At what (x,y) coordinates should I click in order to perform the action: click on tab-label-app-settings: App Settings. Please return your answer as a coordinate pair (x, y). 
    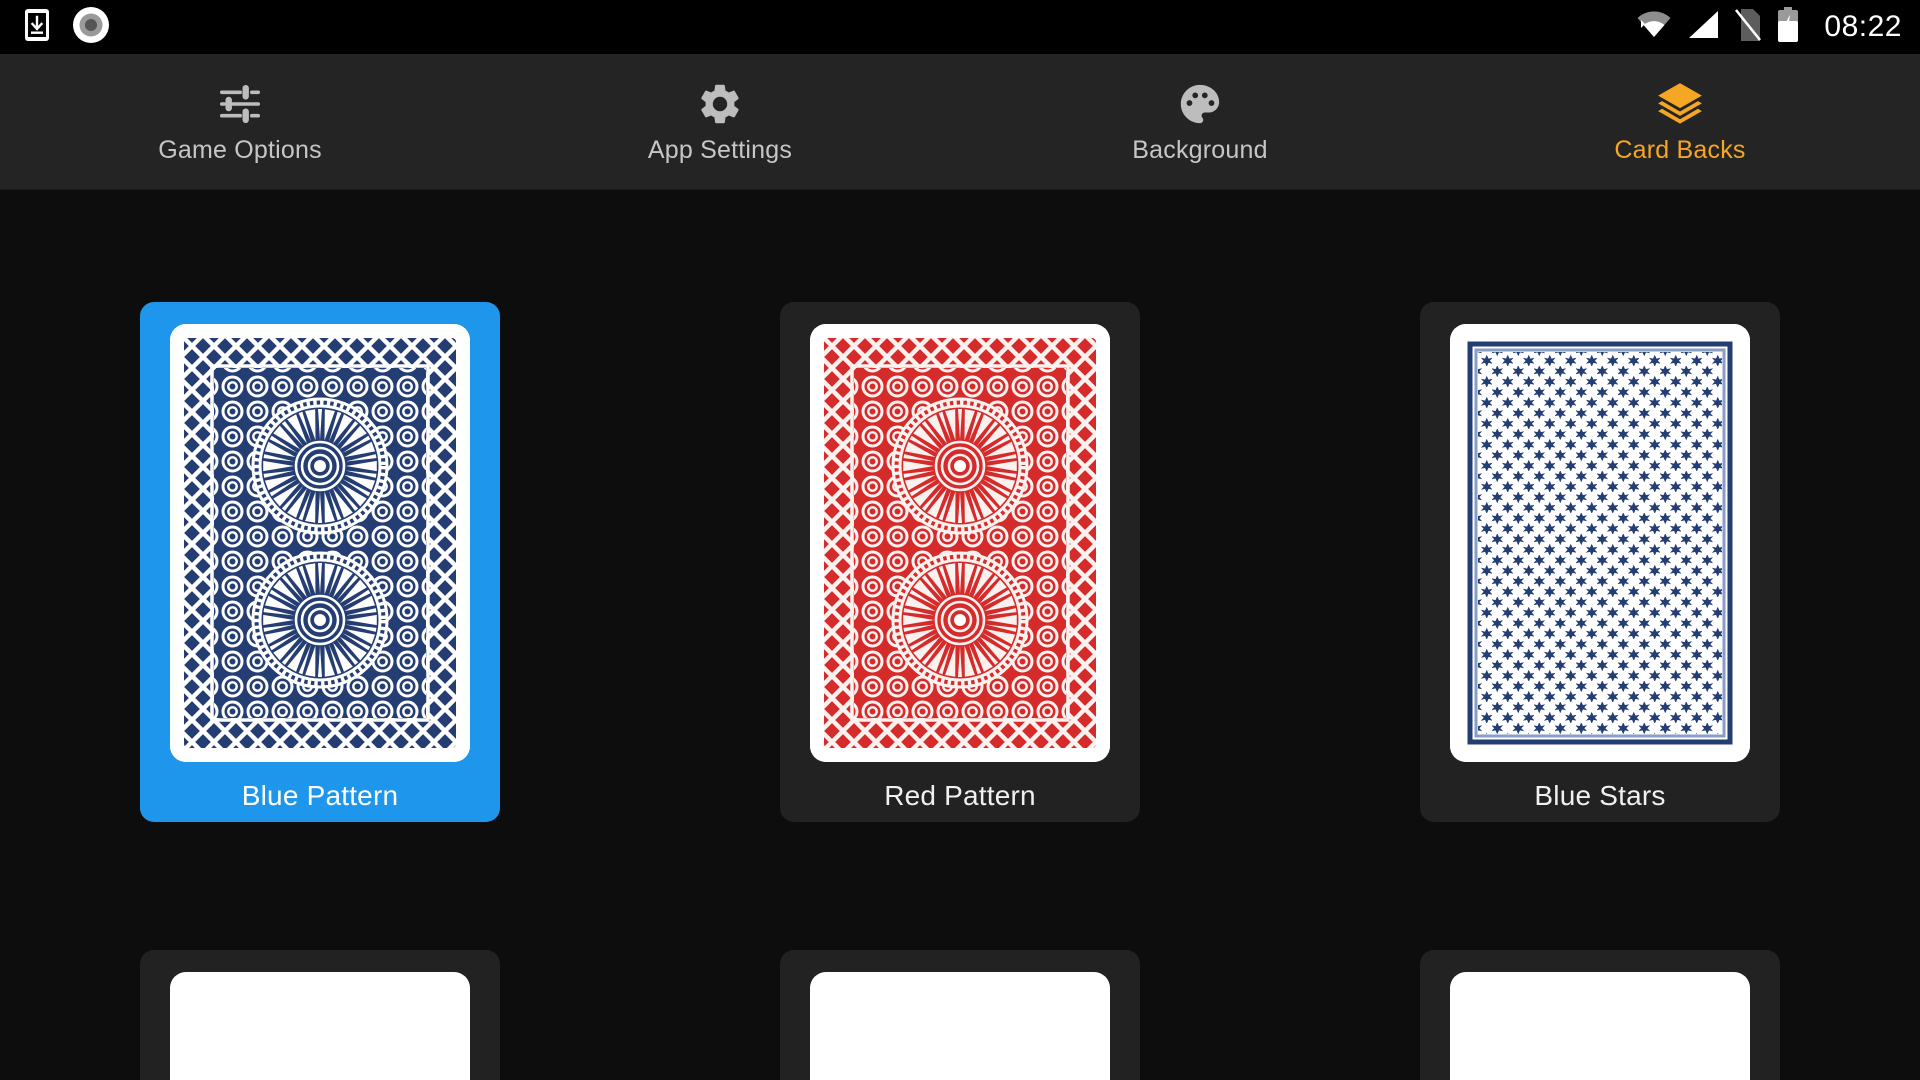
    Looking at the image, I should click on (720, 150).